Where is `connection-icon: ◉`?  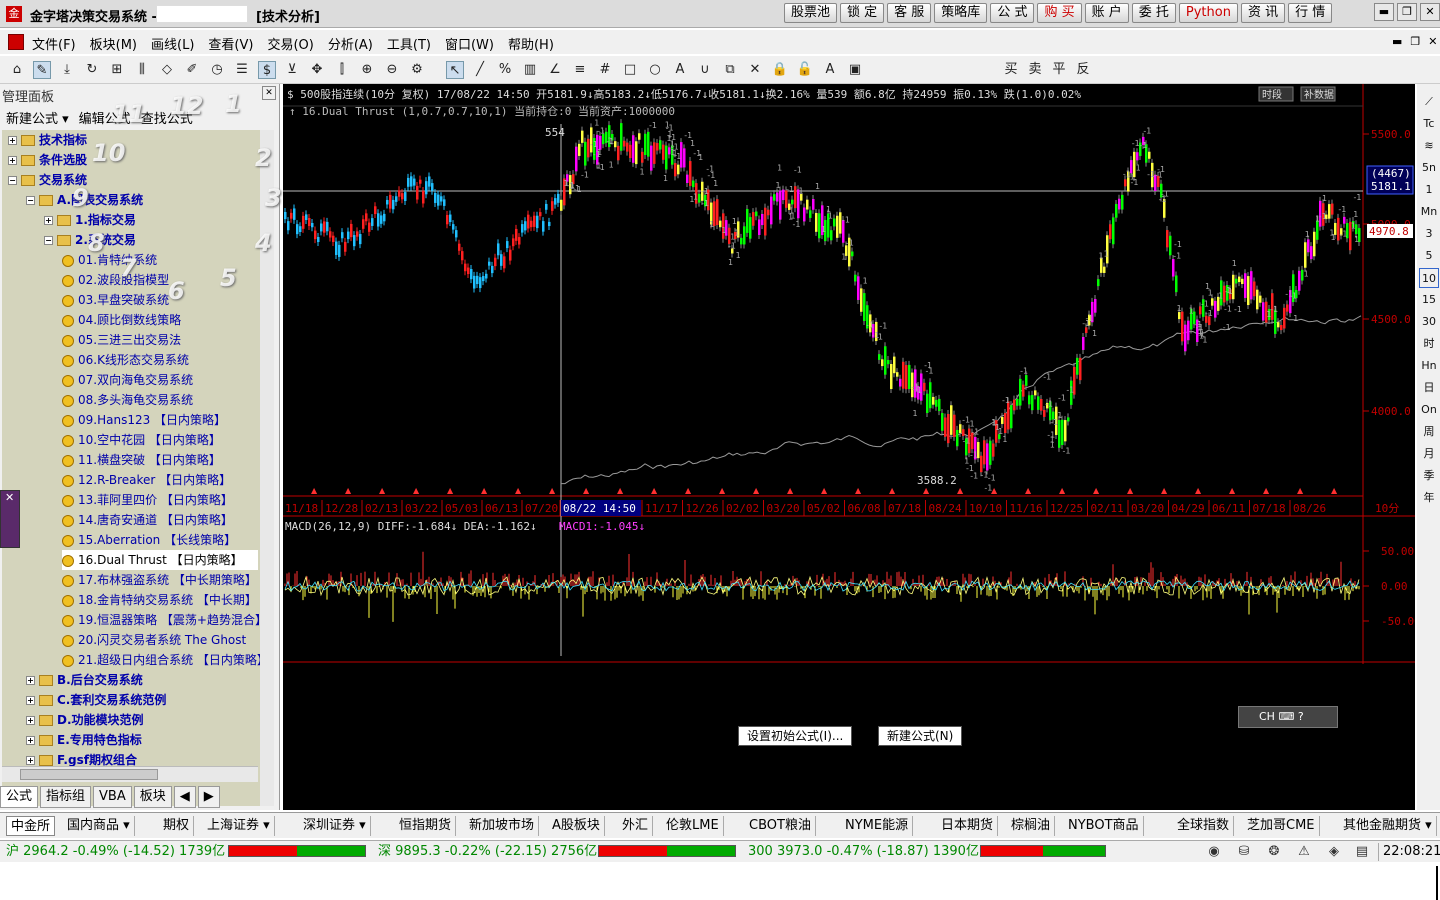
connection-icon: ◉ is located at coordinates (1214, 852).